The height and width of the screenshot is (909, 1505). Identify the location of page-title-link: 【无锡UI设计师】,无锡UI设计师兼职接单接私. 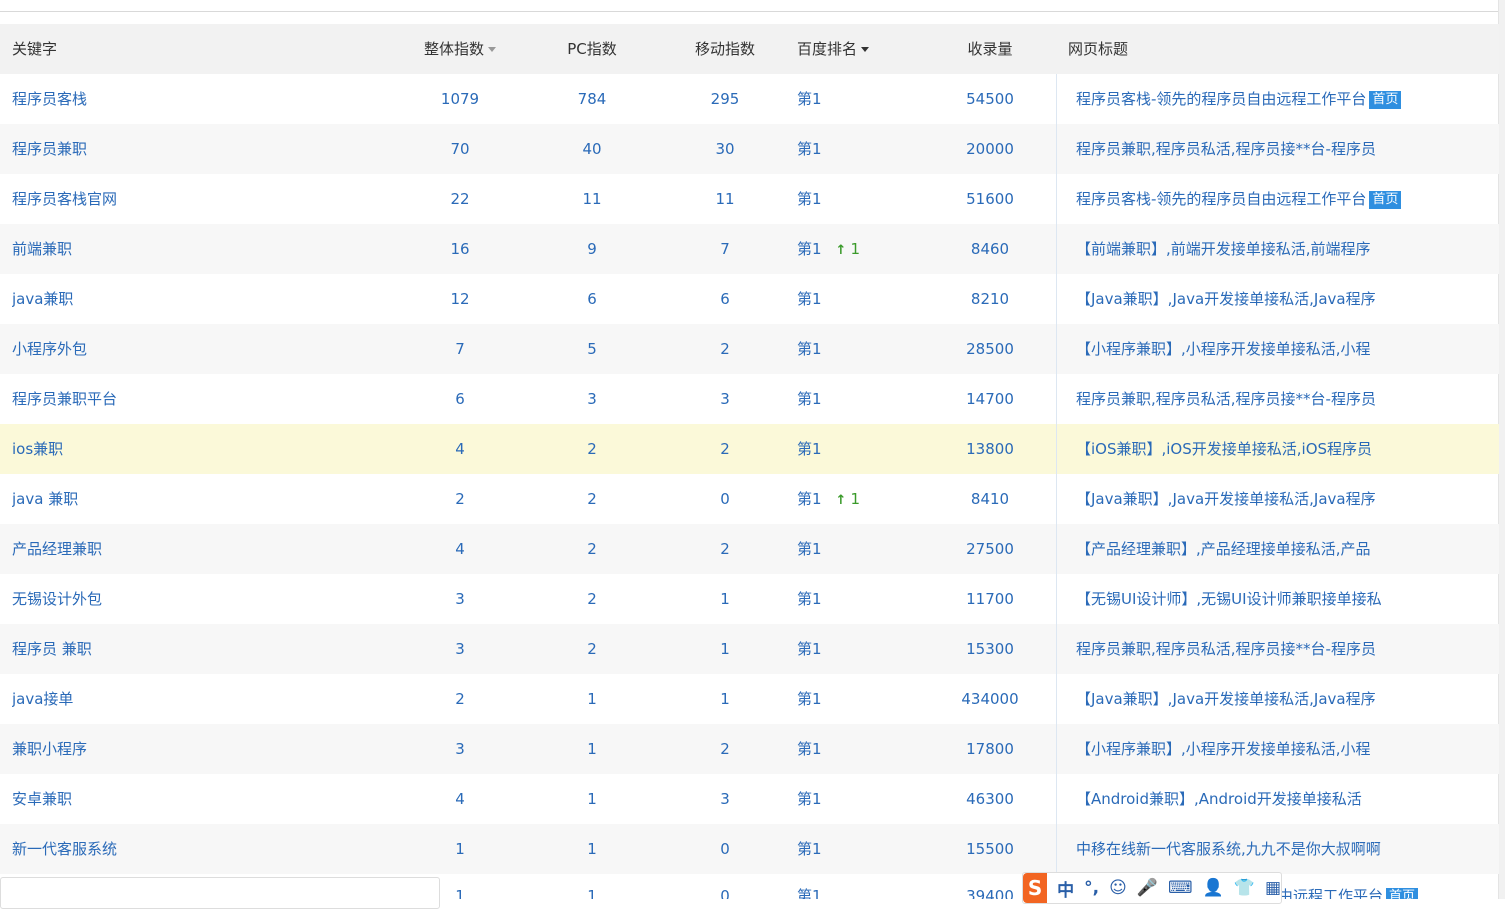
(1281, 599).